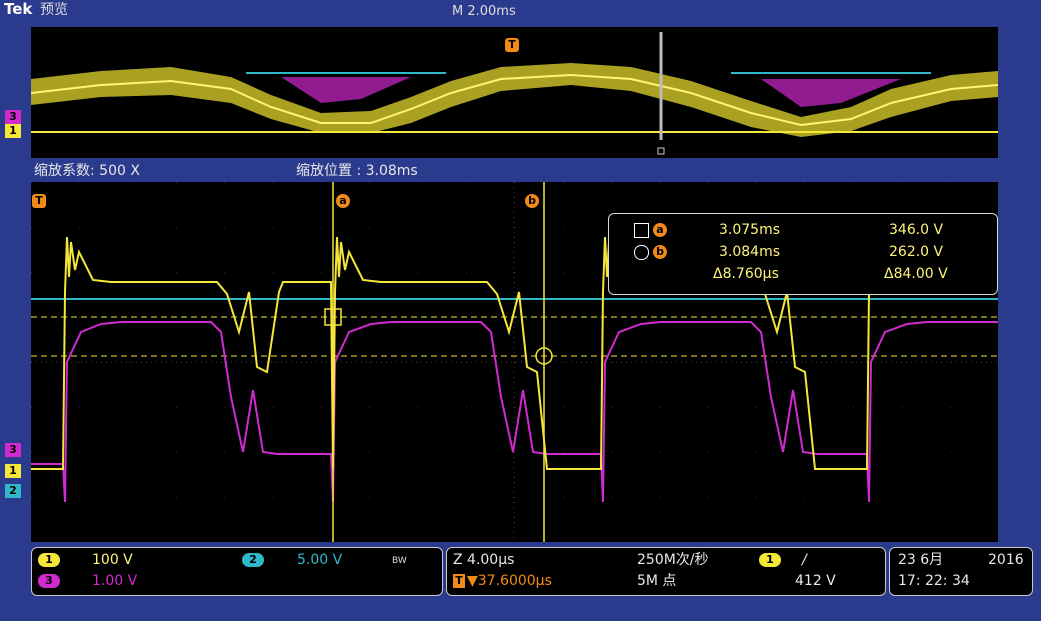 The width and height of the screenshot is (1041, 621). I want to click on circle-cursor-icon, so click(641, 252).